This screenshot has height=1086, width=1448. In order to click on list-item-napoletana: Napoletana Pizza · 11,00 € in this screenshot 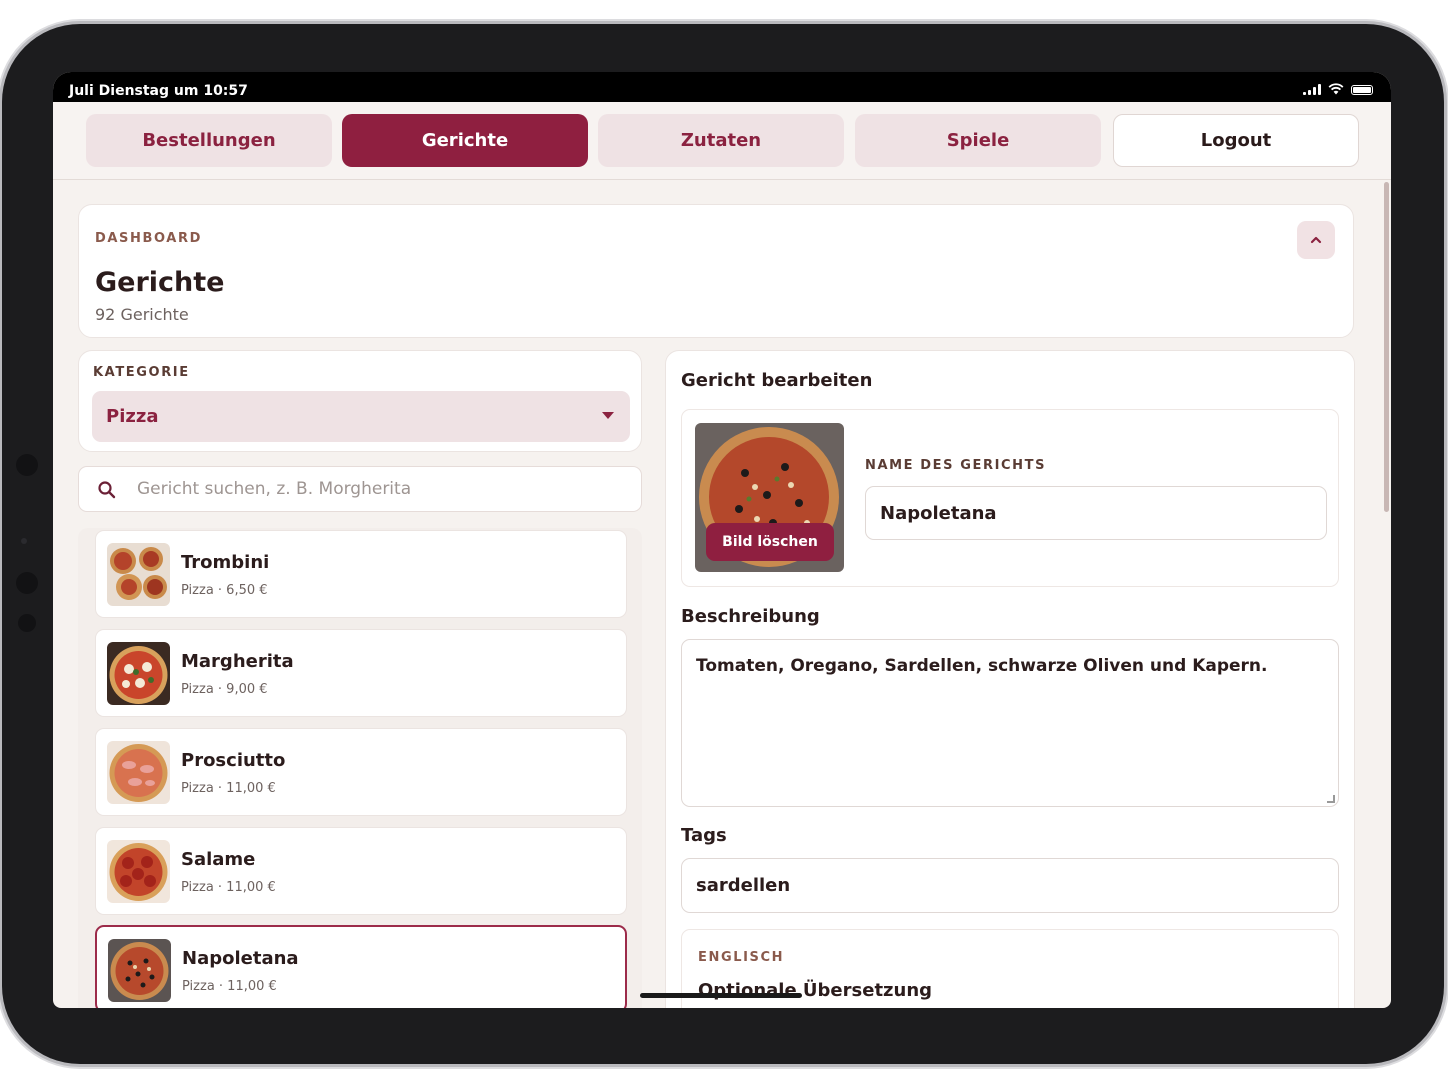, I will do `click(361, 966)`.